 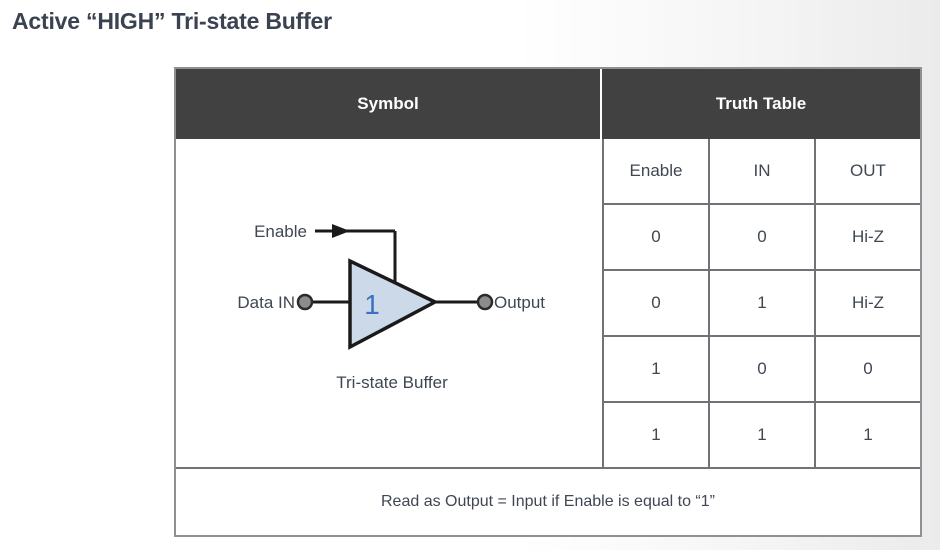 What do you see at coordinates (389, 104) in the screenshot?
I see `header-cell-symbol: Symbol` at bounding box center [389, 104].